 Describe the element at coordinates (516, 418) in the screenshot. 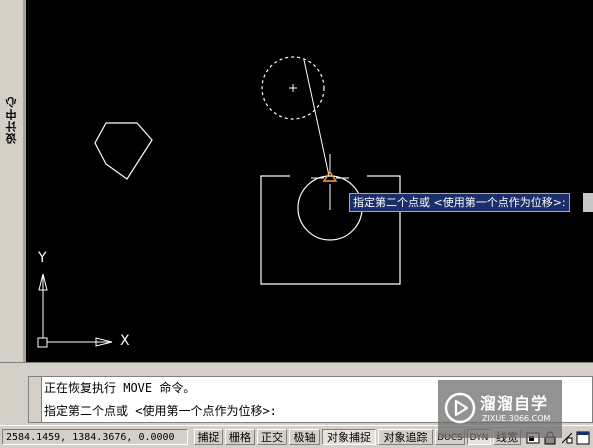

I see `watermark-url: ZIXUE.3066.COM` at that location.